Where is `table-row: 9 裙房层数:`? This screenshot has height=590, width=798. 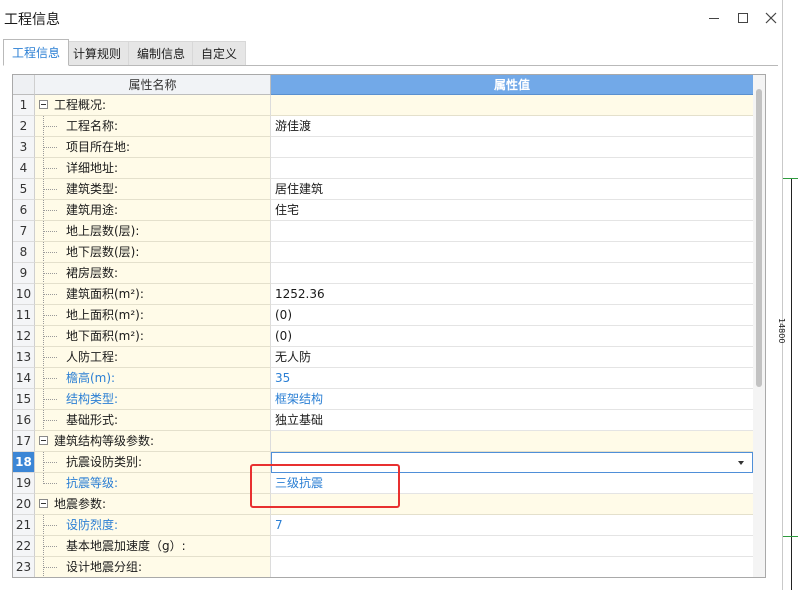
table-row: 9 裙房层数: is located at coordinates (383, 273).